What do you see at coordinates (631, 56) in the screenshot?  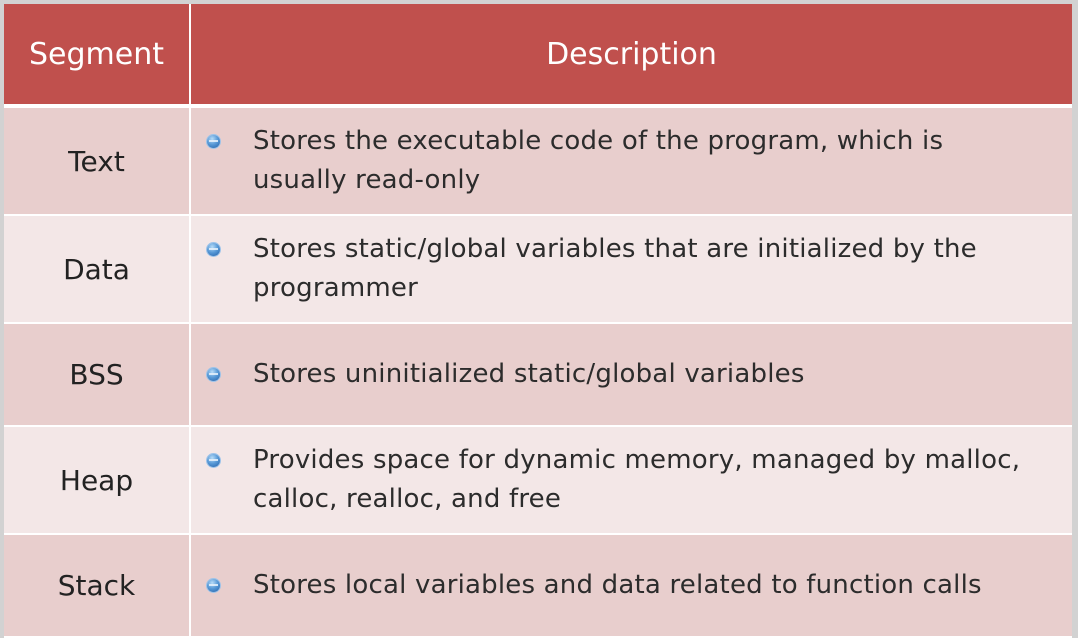 I see `header-description: Description` at bounding box center [631, 56].